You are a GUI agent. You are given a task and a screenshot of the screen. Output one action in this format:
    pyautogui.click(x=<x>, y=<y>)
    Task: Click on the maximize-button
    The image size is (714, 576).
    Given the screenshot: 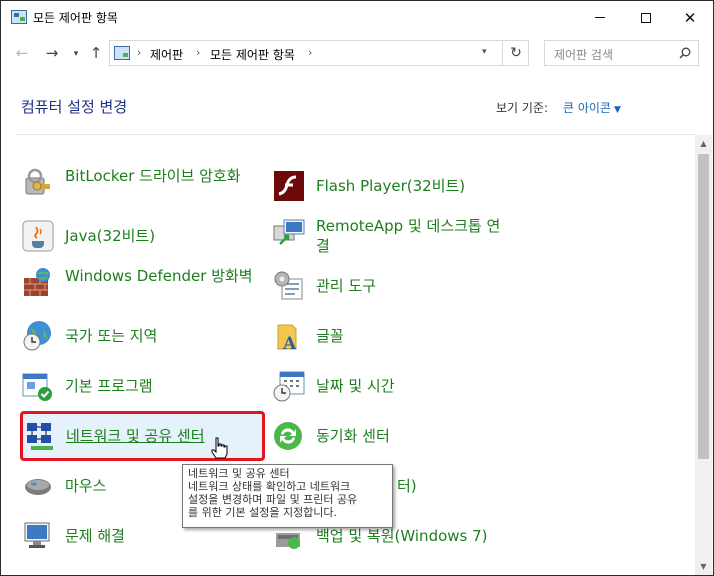 What is the action you would take?
    pyautogui.click(x=646, y=17)
    